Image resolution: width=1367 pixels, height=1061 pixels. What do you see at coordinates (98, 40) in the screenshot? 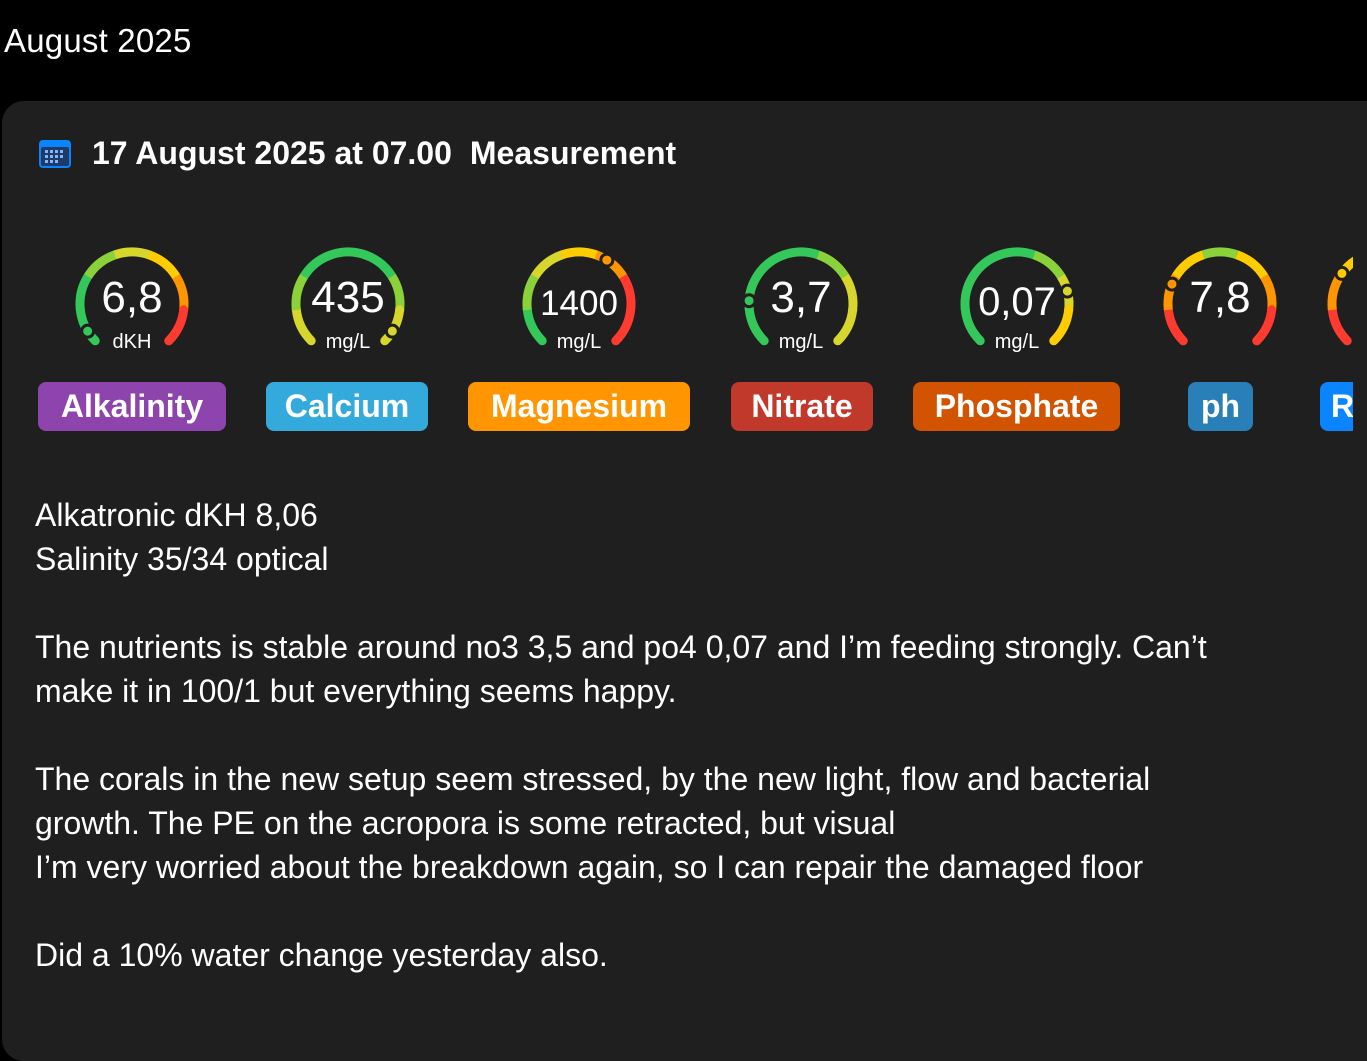
I see `month-header: August 2025` at bounding box center [98, 40].